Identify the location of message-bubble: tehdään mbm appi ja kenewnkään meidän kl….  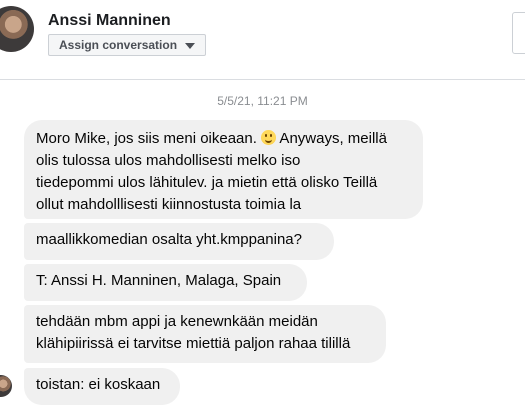
(205, 334).